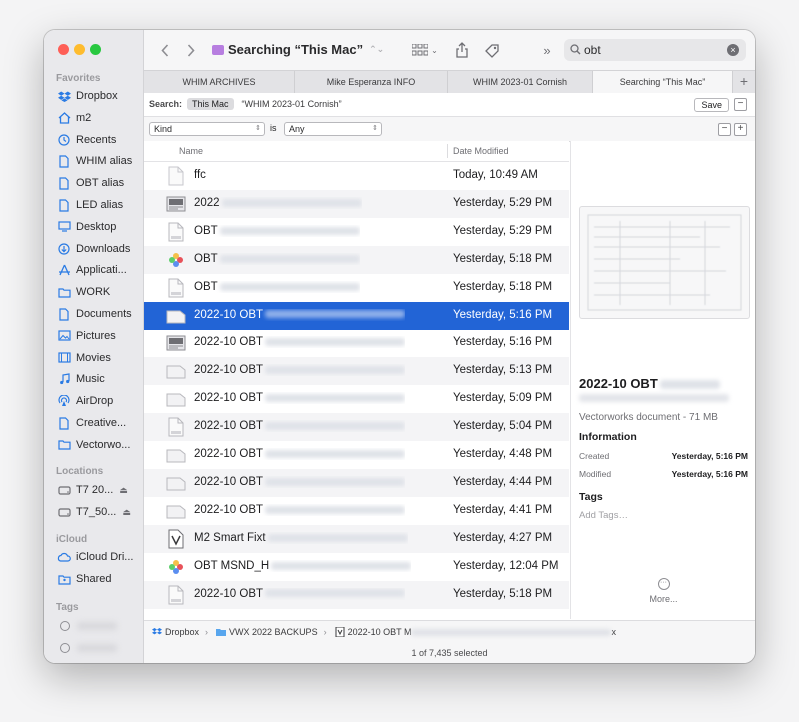 The height and width of the screenshot is (722, 799). Describe the element at coordinates (475, 632) in the screenshot. I see `path-item-file: 2022-10 OBT M x` at that location.